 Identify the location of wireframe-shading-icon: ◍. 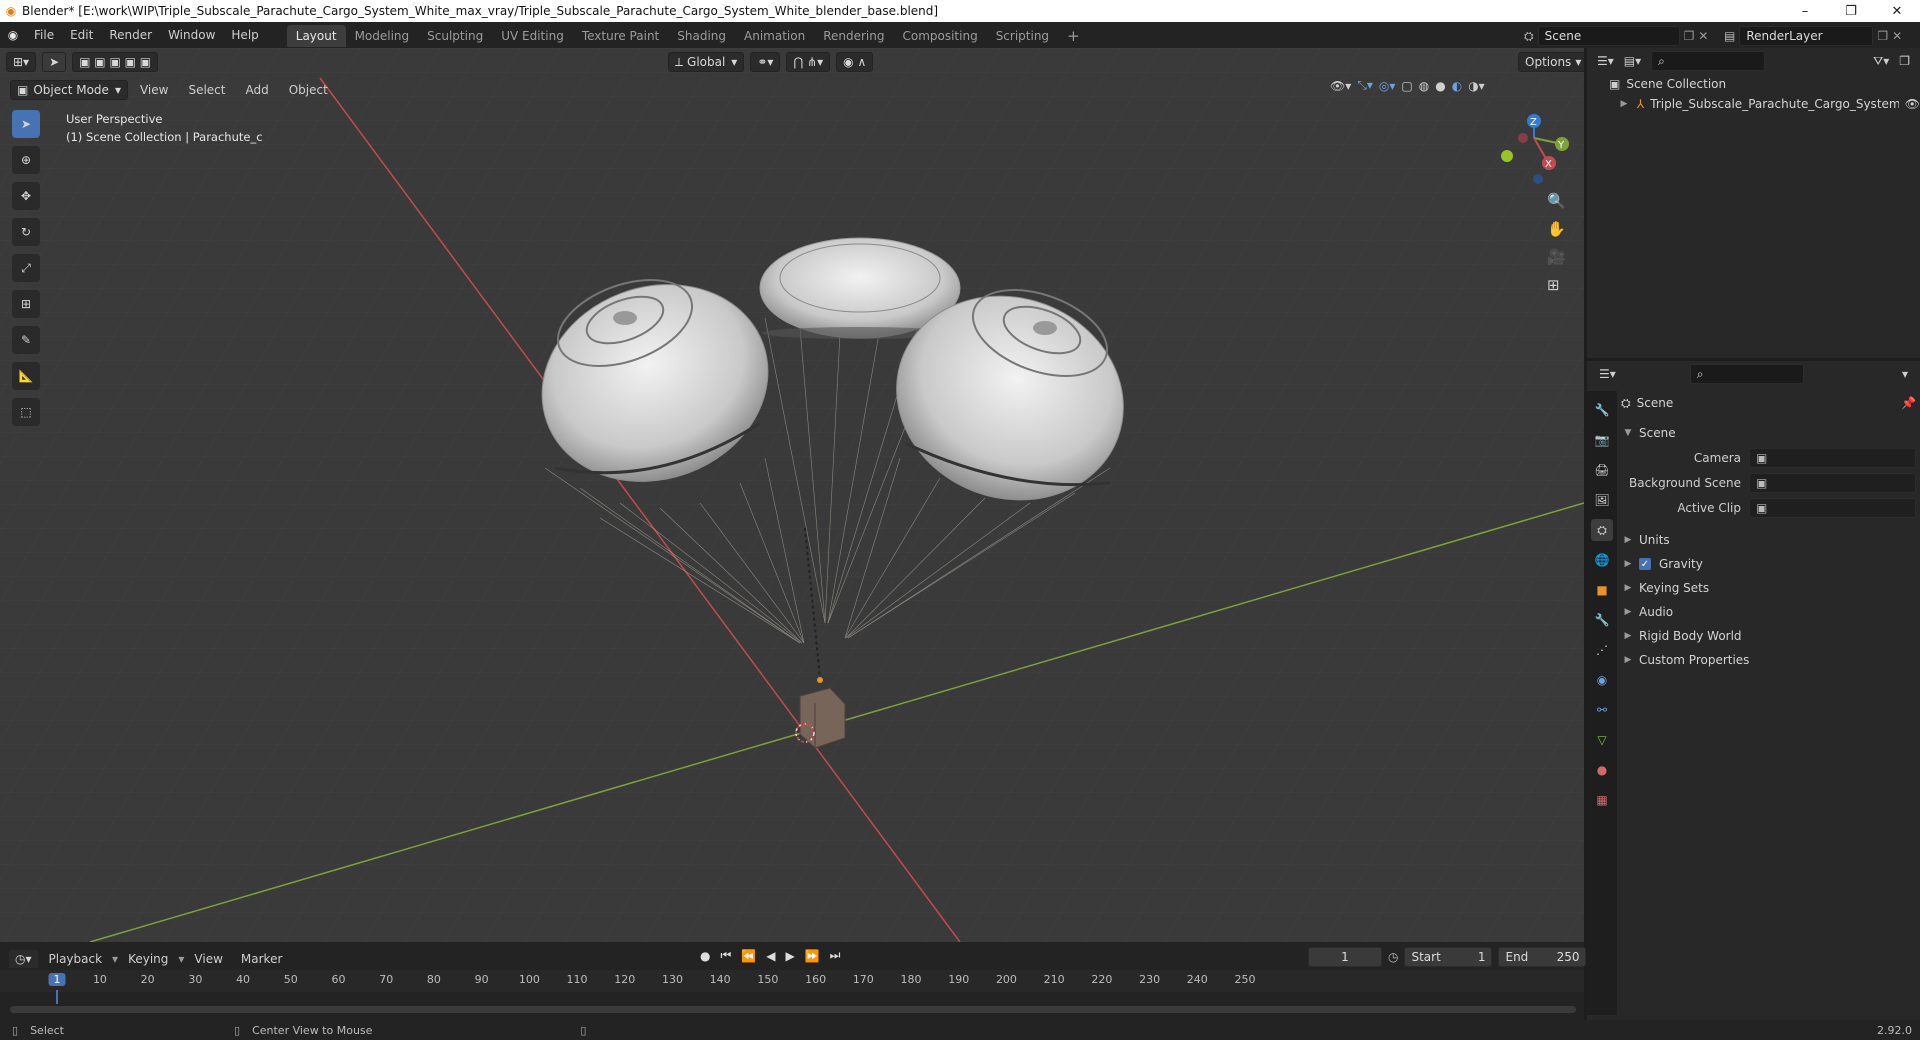
(1424, 86).